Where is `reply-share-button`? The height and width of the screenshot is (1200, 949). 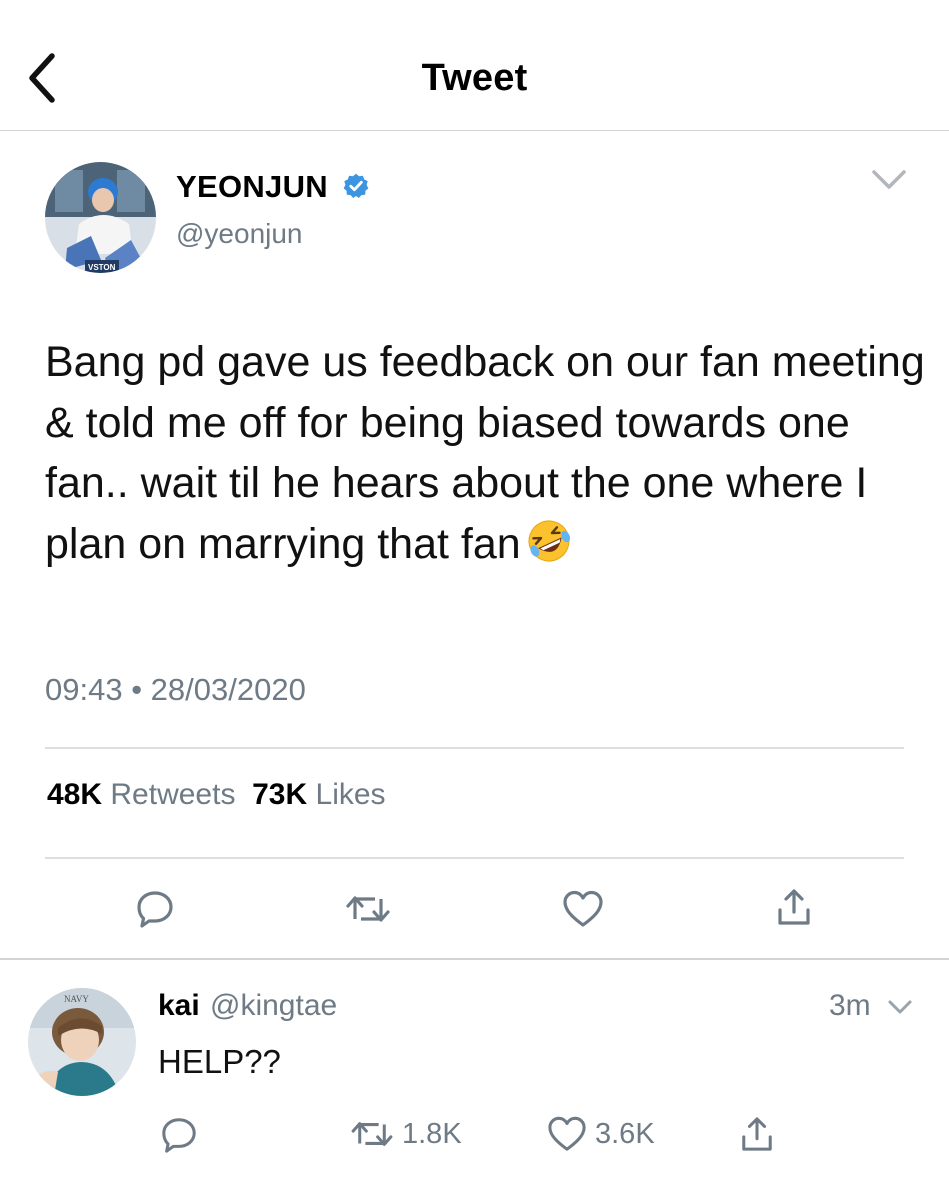
reply-share-button is located at coordinates (757, 1134).